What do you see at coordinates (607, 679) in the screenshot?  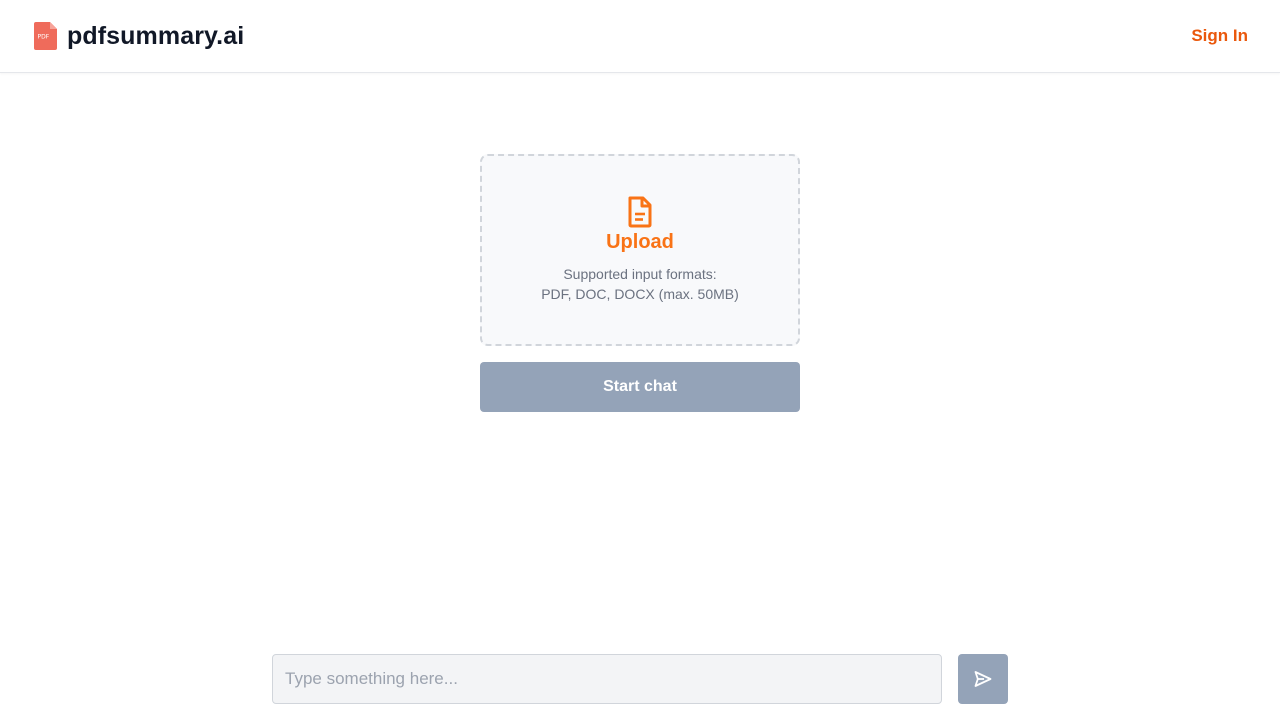 I see `chat-input` at bounding box center [607, 679].